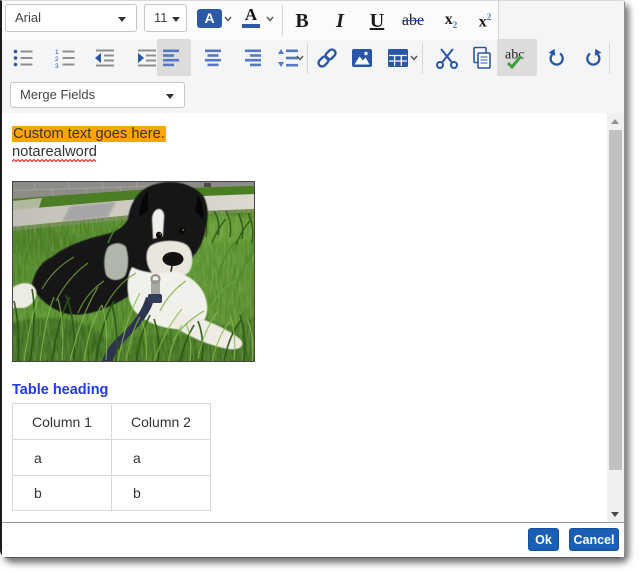 This screenshot has height=571, width=639. Describe the element at coordinates (57, 66) in the screenshot. I see `svg-text: 3` at that location.